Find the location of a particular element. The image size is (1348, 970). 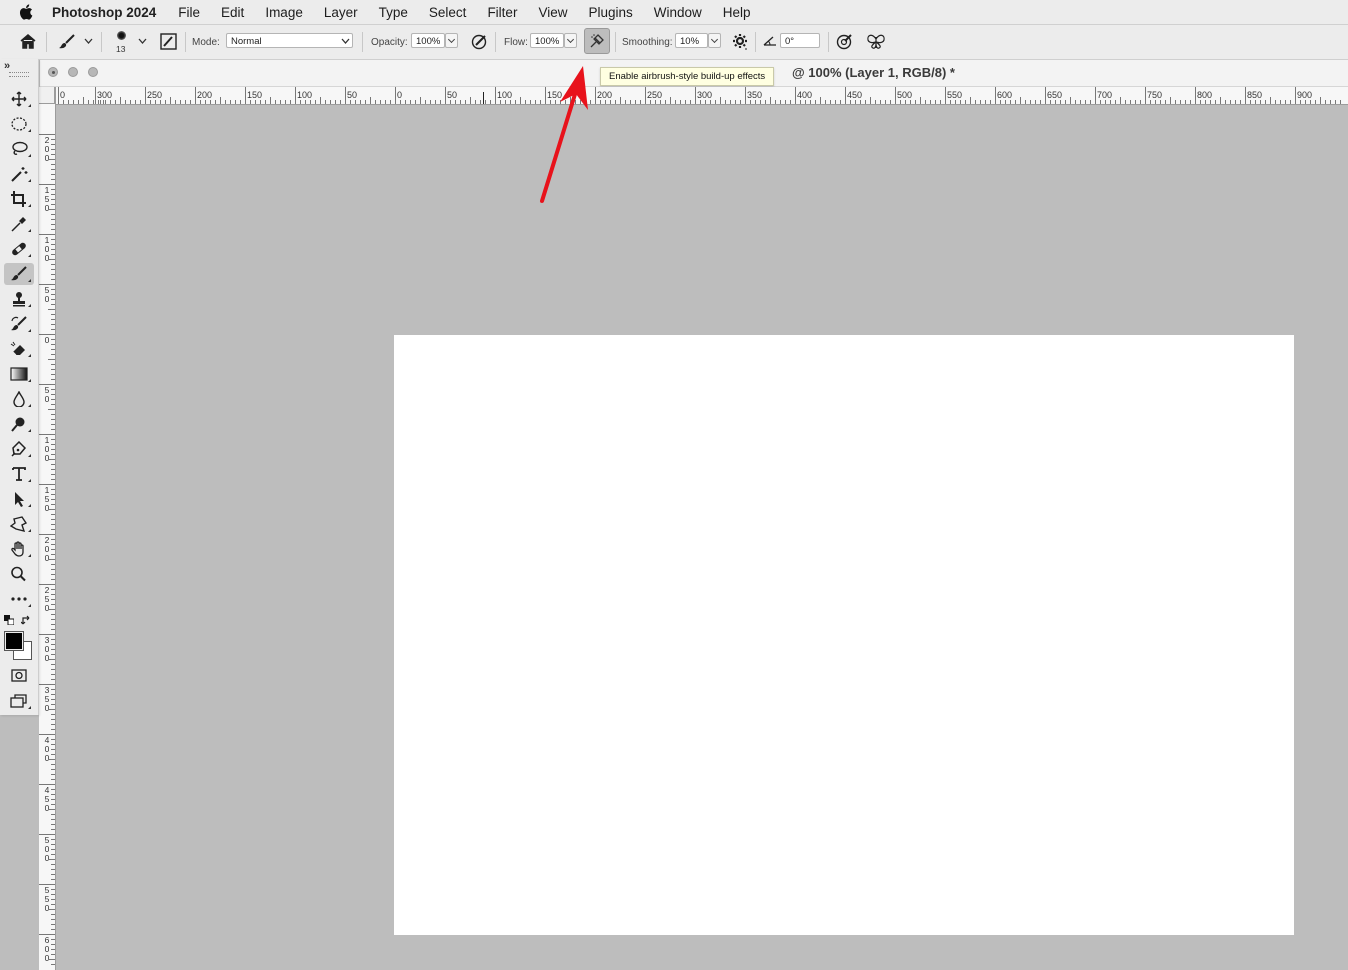

opacity-label: Opacity: is located at coordinates (389, 42).